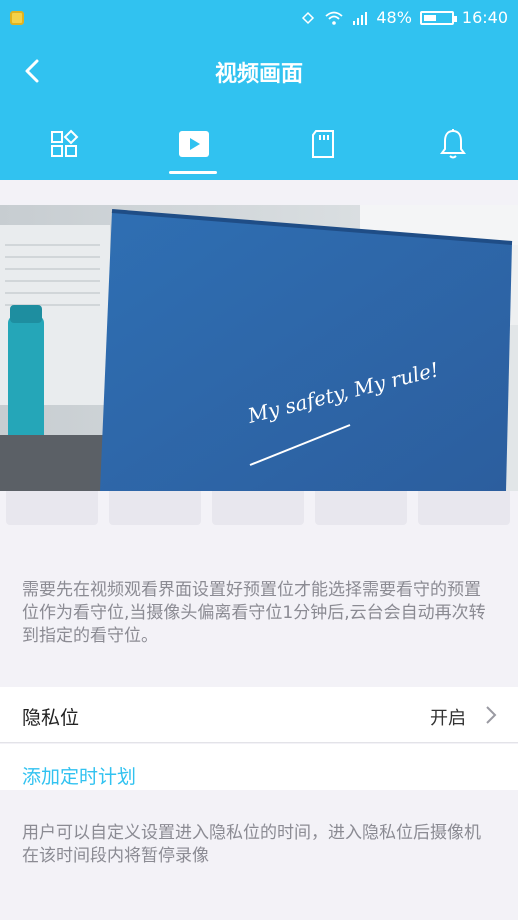  I want to click on tab-alerts, so click(453, 144).